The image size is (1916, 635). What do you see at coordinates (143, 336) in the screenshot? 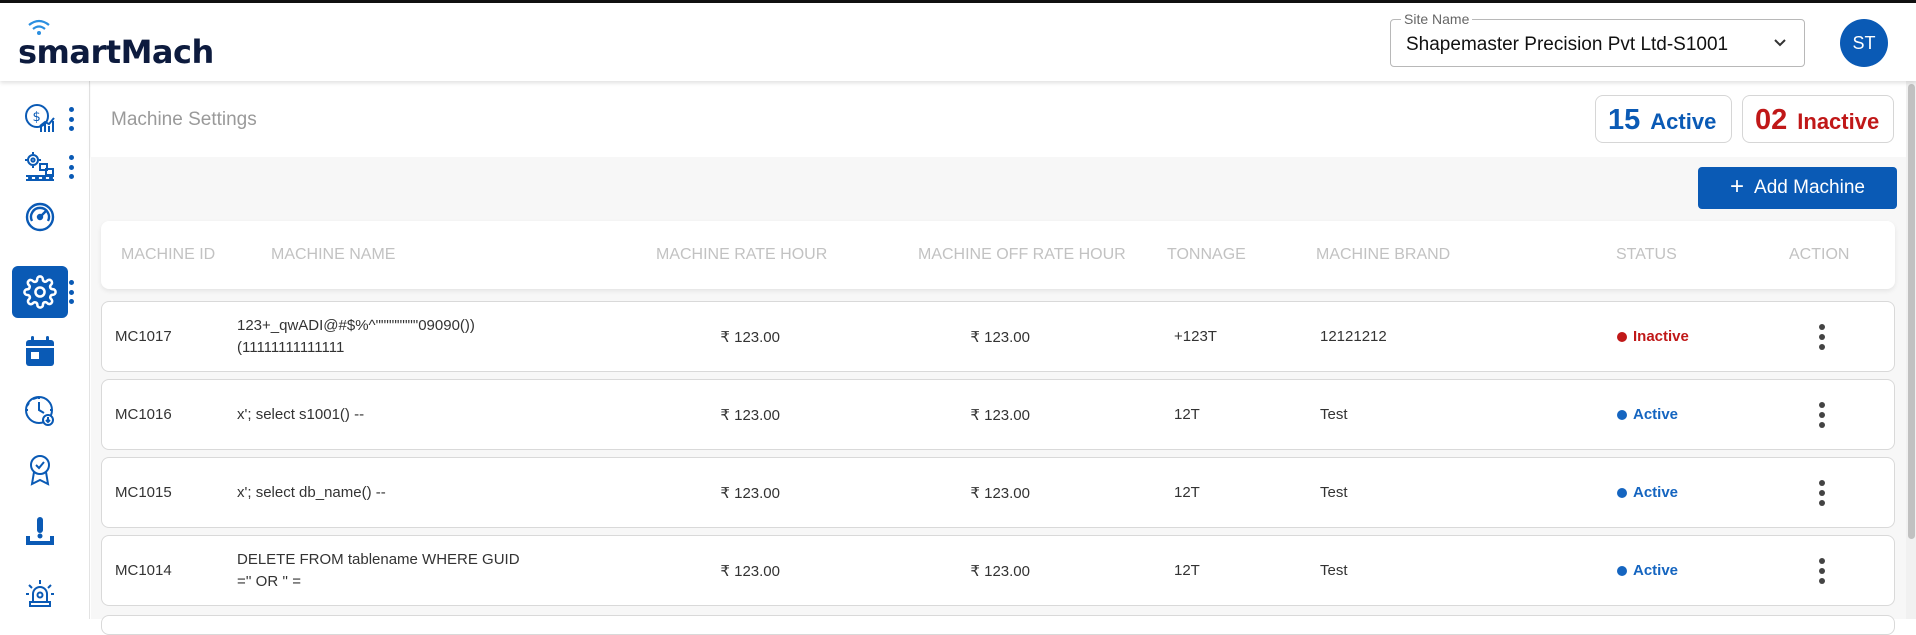
I see `cell-machine-id: MC1017` at bounding box center [143, 336].